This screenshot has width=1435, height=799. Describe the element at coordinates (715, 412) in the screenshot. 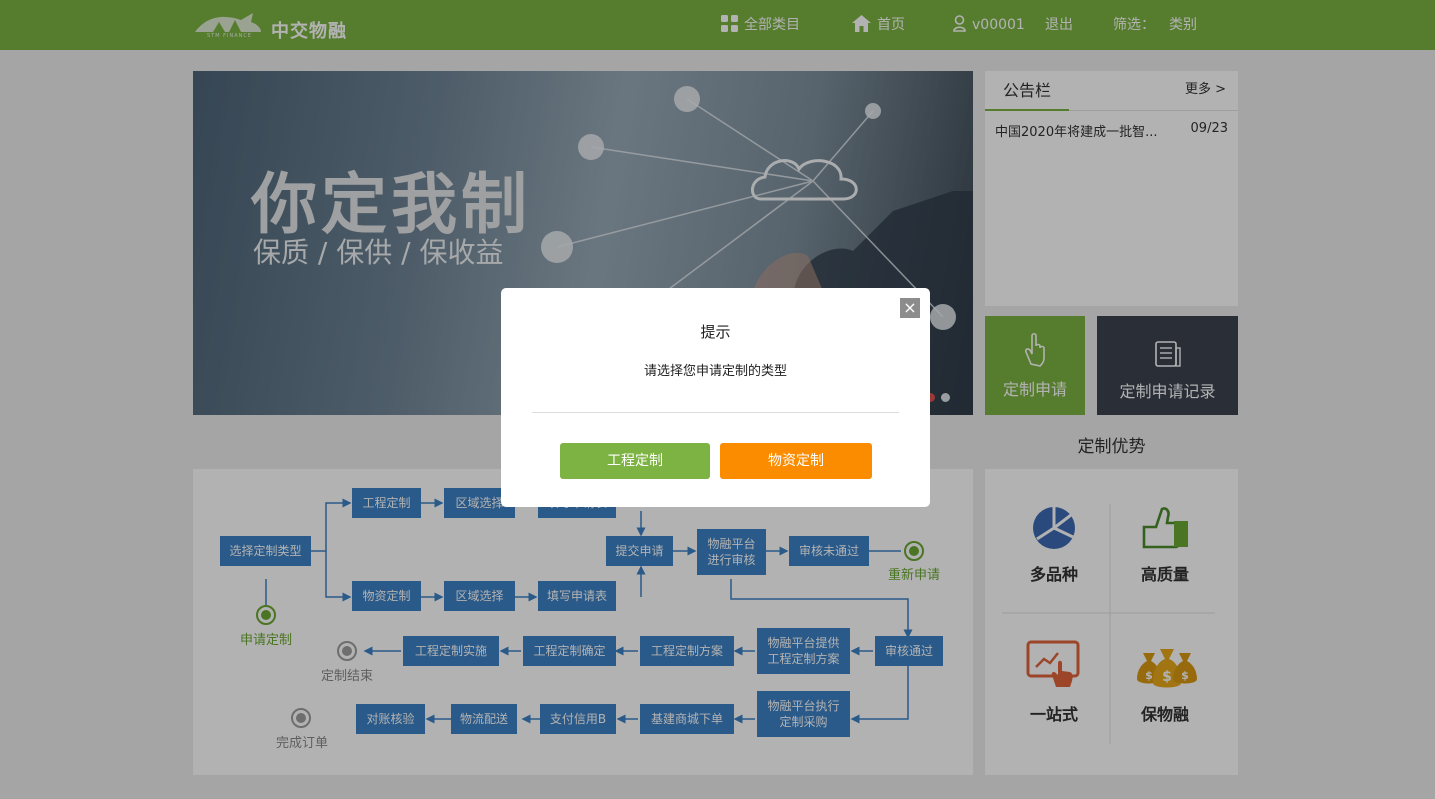

I see `dialog-divider` at that location.